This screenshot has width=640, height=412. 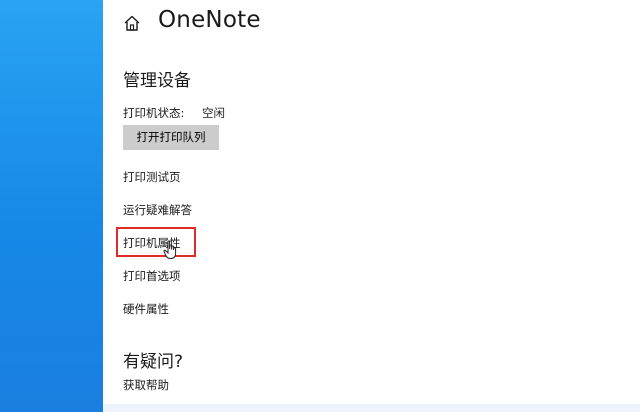 I want to click on open-print-queue-button: 打开打印队列, so click(x=171, y=137).